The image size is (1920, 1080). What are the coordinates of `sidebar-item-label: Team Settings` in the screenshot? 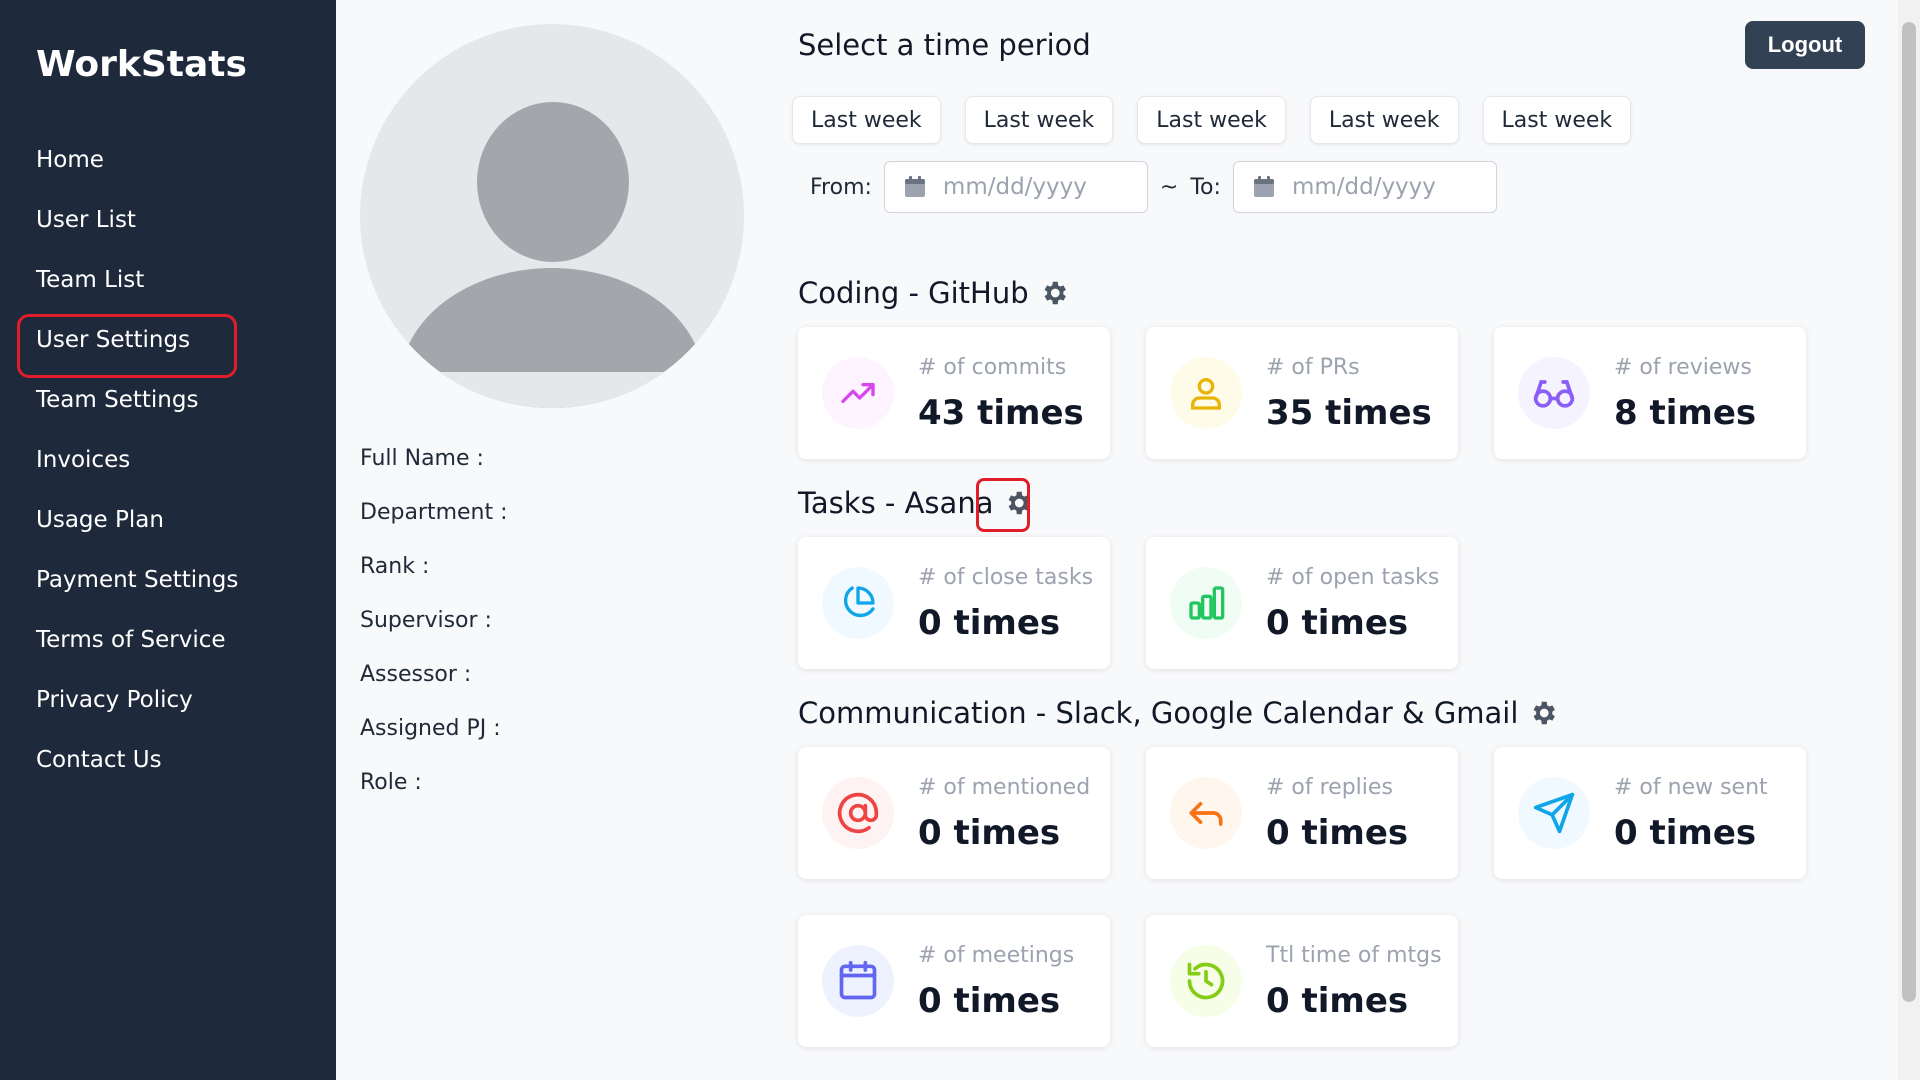 It's located at (117, 400).